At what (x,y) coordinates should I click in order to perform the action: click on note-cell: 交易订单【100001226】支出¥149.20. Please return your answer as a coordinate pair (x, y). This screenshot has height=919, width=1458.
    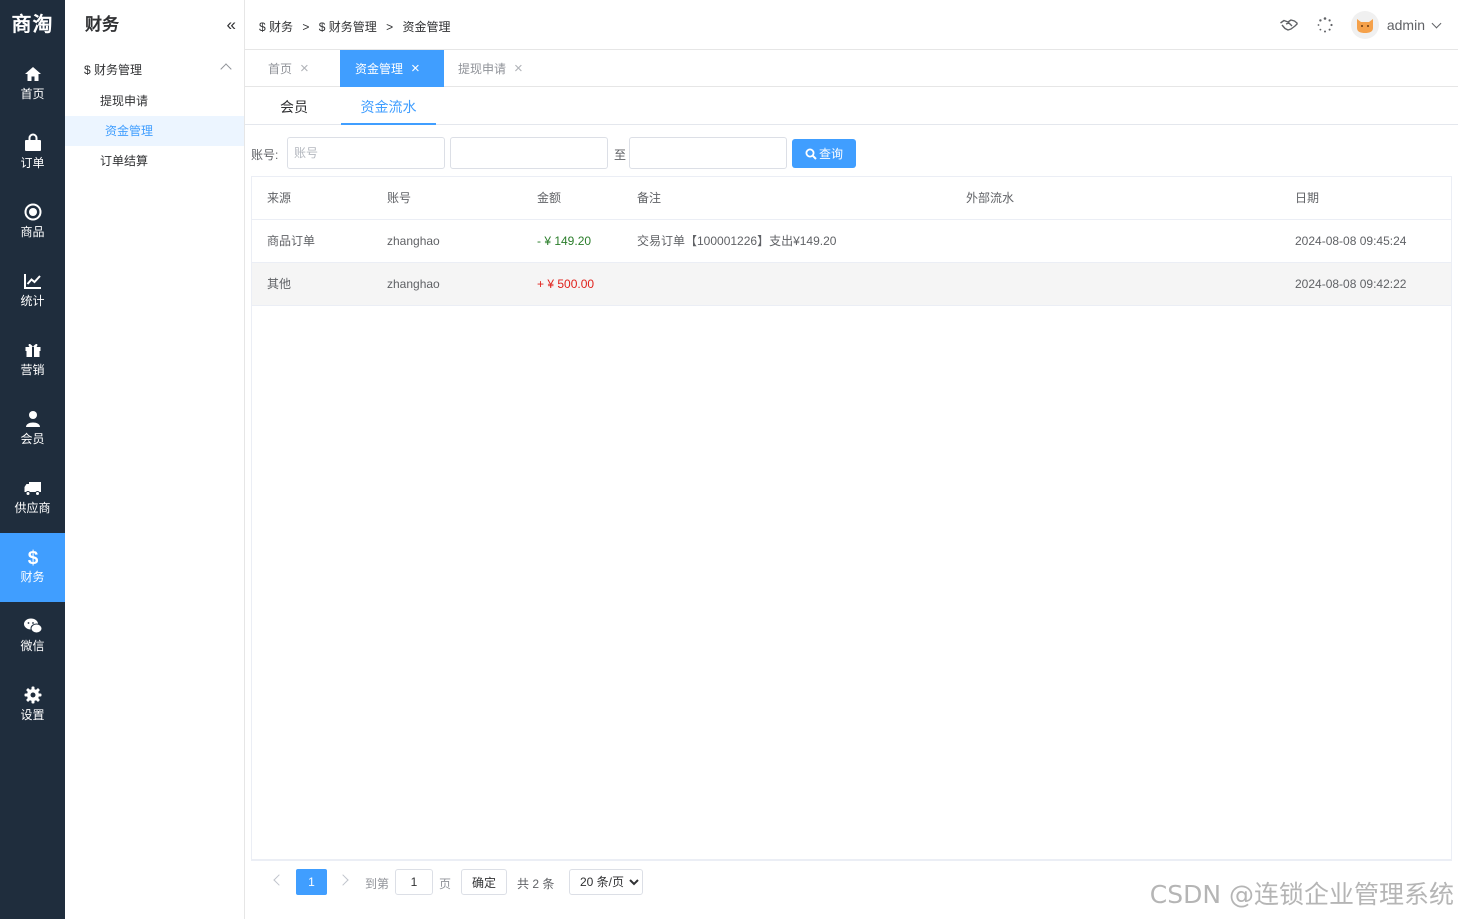
    Looking at the image, I should click on (737, 241).